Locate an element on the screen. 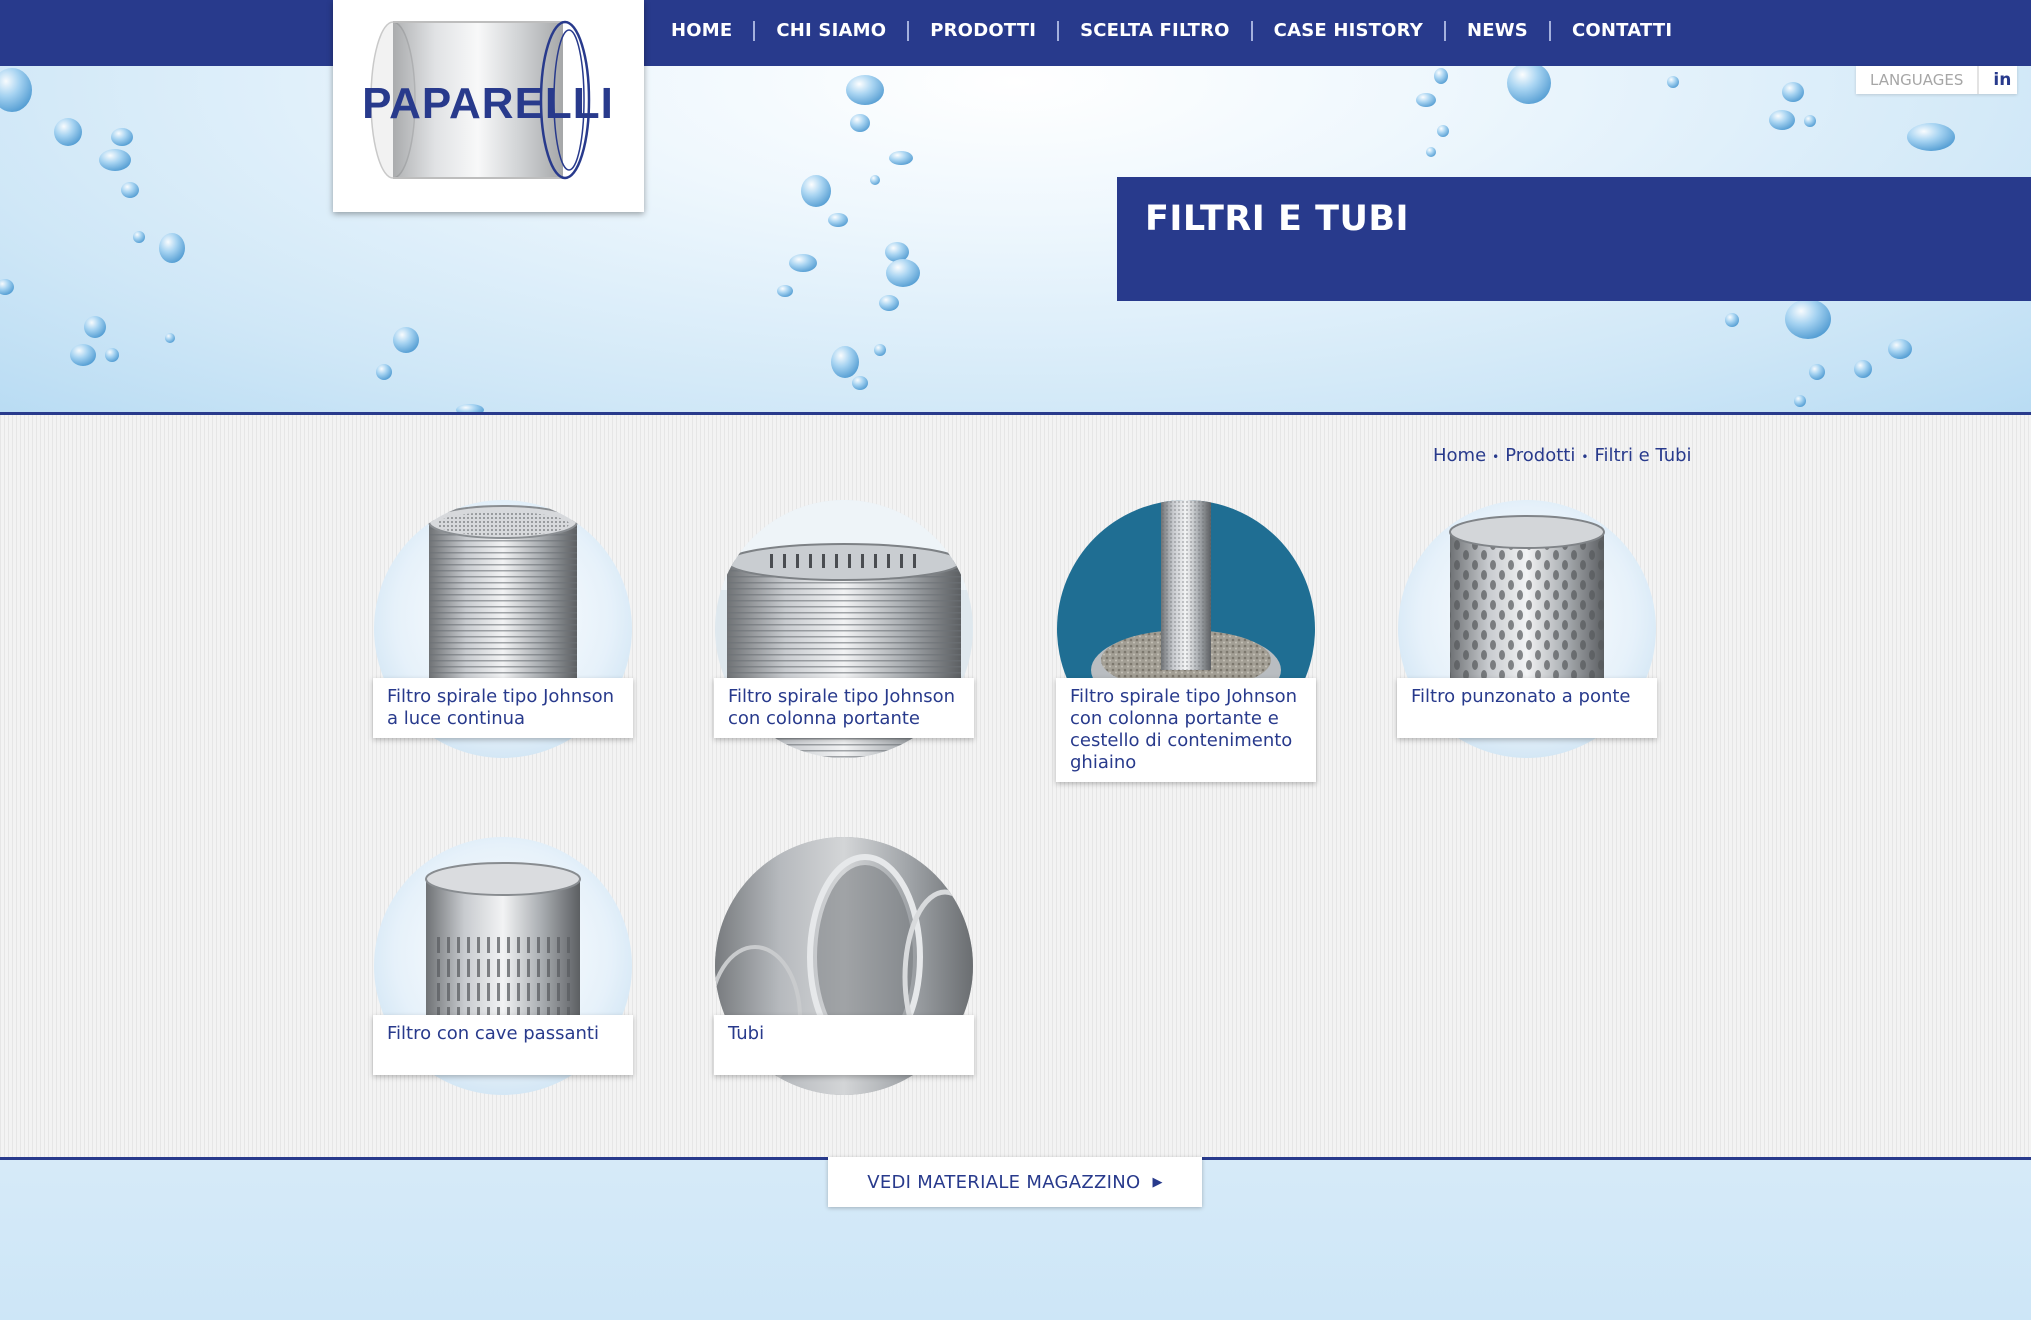 This screenshot has width=2031, height=1320. language-bar: LANGUAGES in is located at coordinates (1937, 80).